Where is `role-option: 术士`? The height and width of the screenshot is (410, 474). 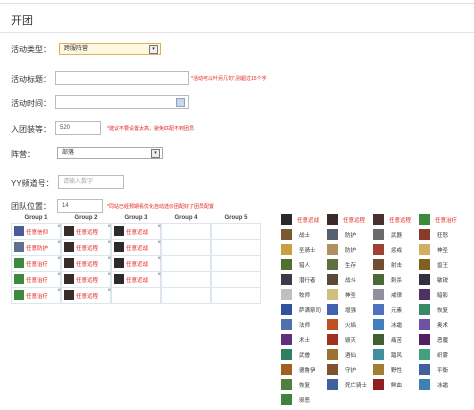
role-option: 术士 is located at coordinates (304, 339).